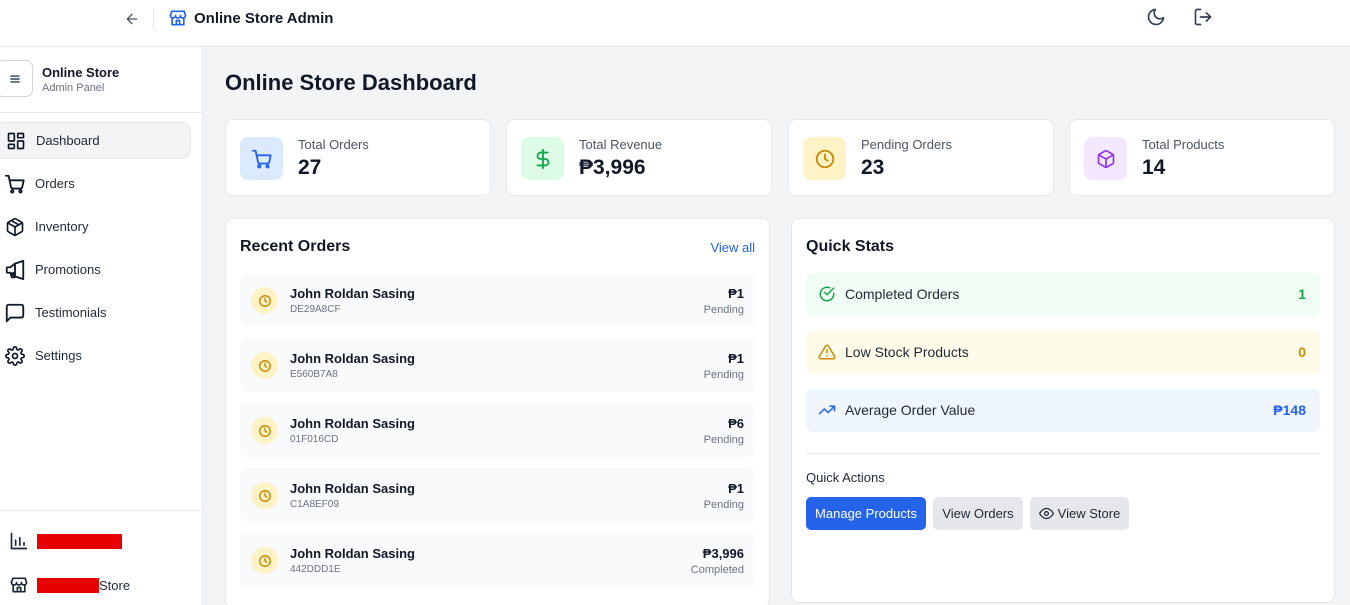 The image size is (1350, 605). I want to click on quick-stat-low-stock: Low Stock Products 0, so click(1063, 352).